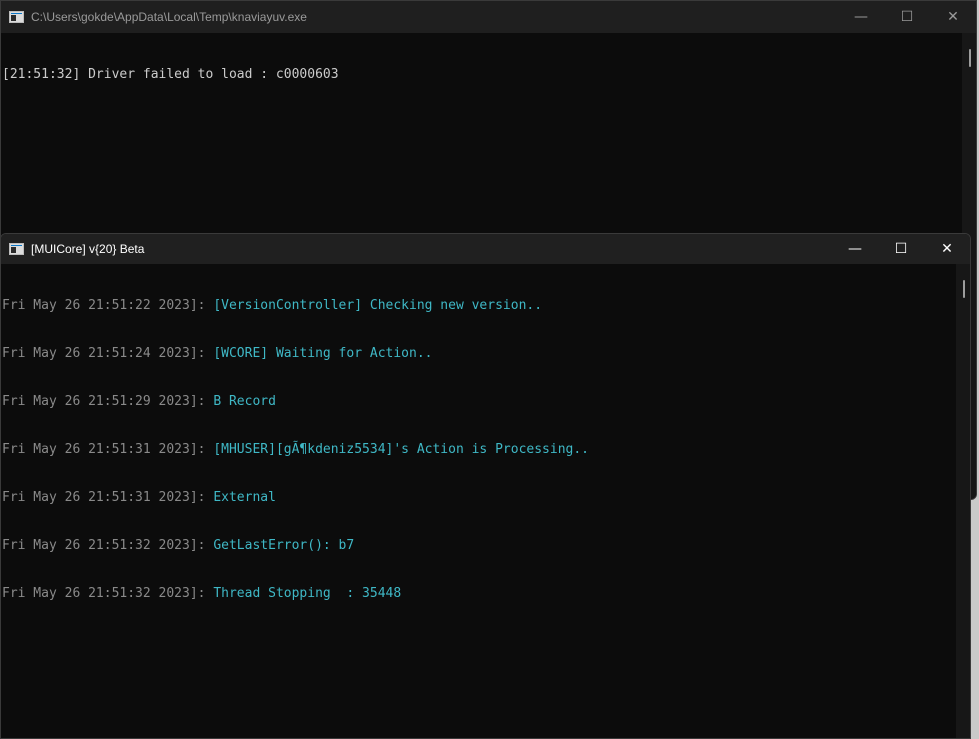 This screenshot has height=739, width=979. I want to click on title-bar: [MUICore] v{20} Beta — ☐ ✕, so click(485, 249).